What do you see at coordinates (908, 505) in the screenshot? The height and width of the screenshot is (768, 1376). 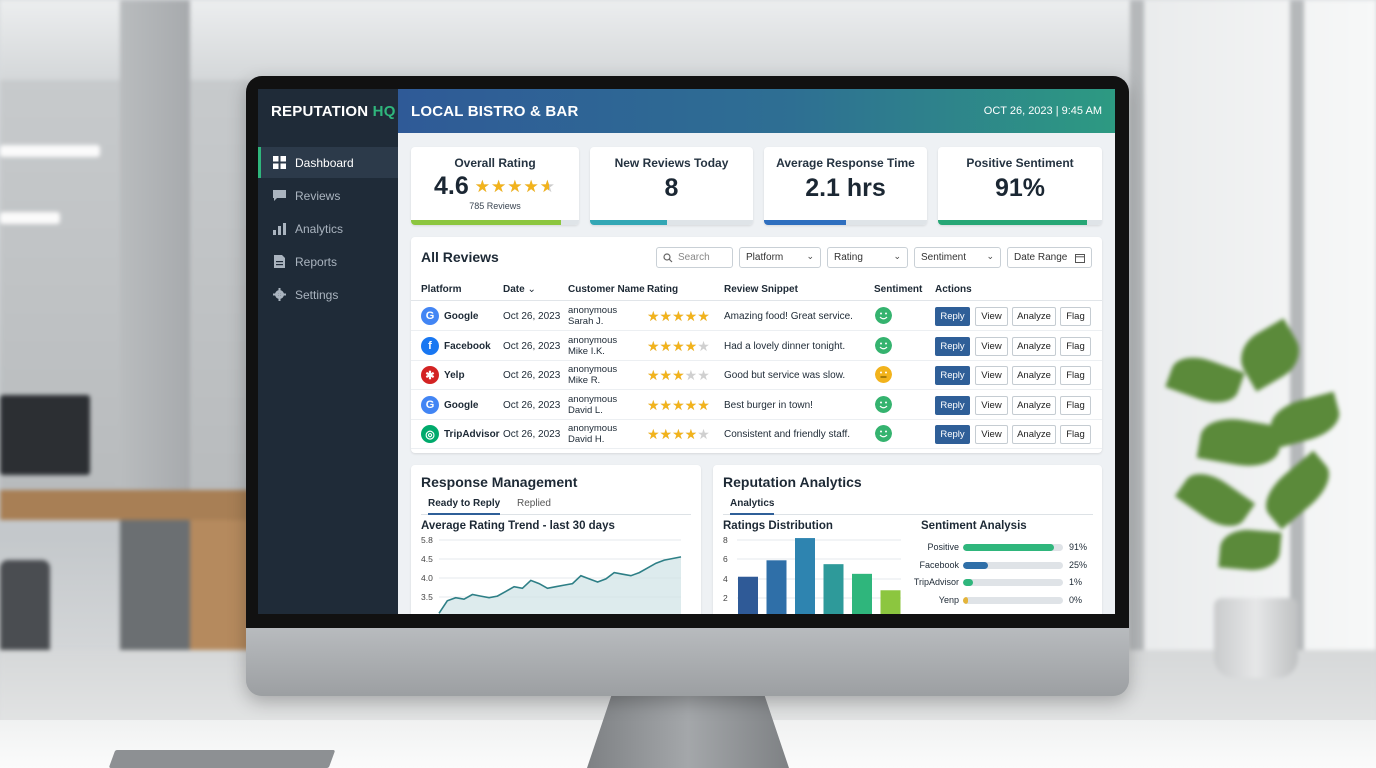 I see `analytics-tabs: Analytics` at bounding box center [908, 505].